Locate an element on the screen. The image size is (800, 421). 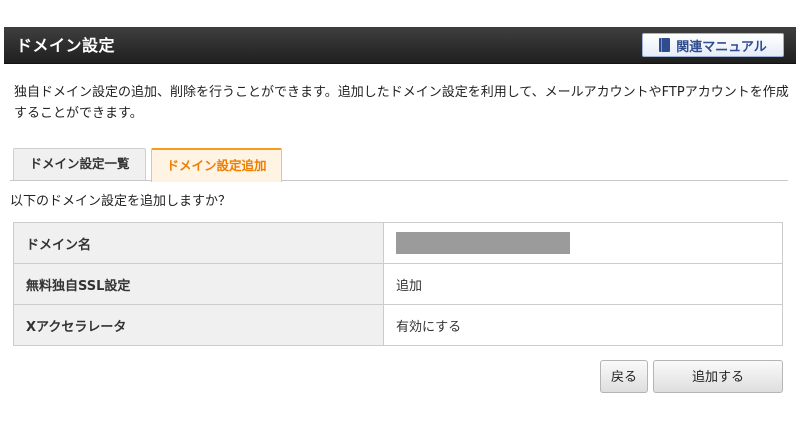
tab-domain-list: ドメイン設定一覧 is located at coordinates (79, 164).